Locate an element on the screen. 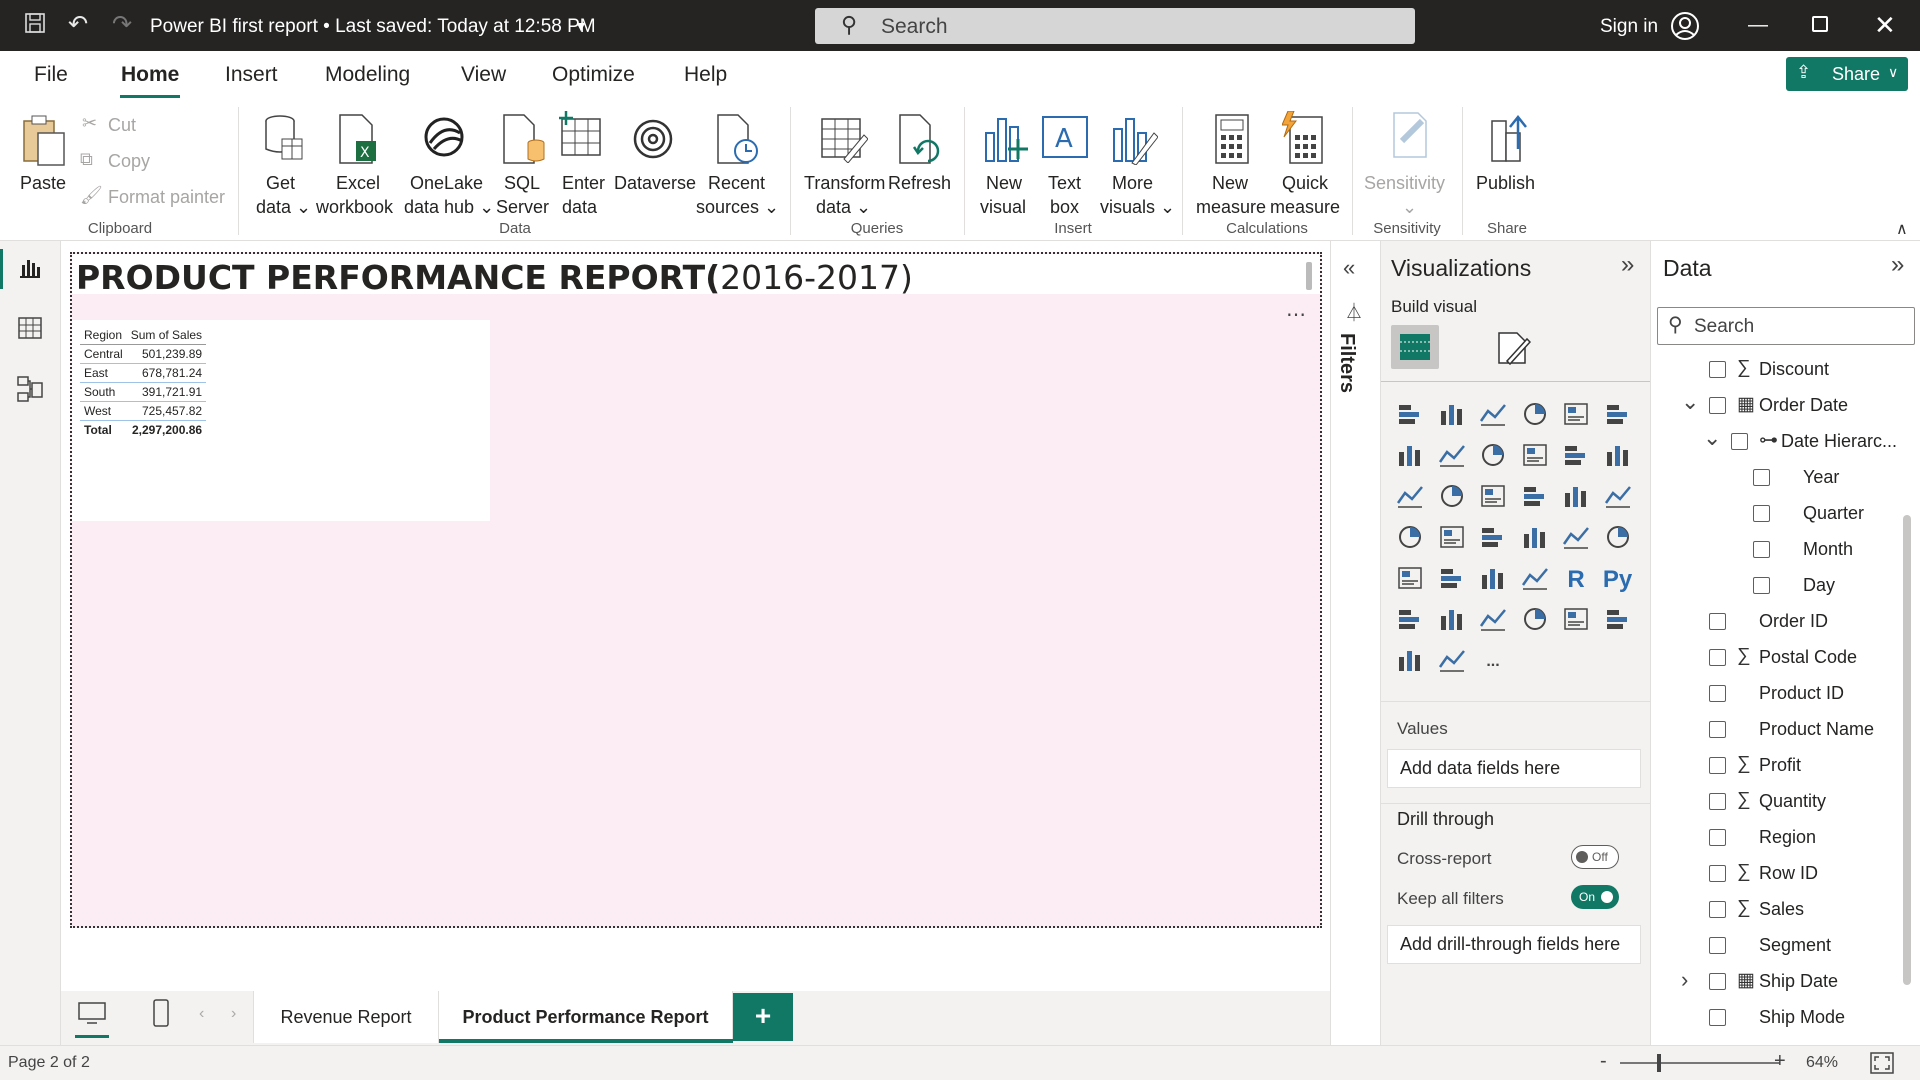  desktop-layout-icon is located at coordinates (92, 1016).